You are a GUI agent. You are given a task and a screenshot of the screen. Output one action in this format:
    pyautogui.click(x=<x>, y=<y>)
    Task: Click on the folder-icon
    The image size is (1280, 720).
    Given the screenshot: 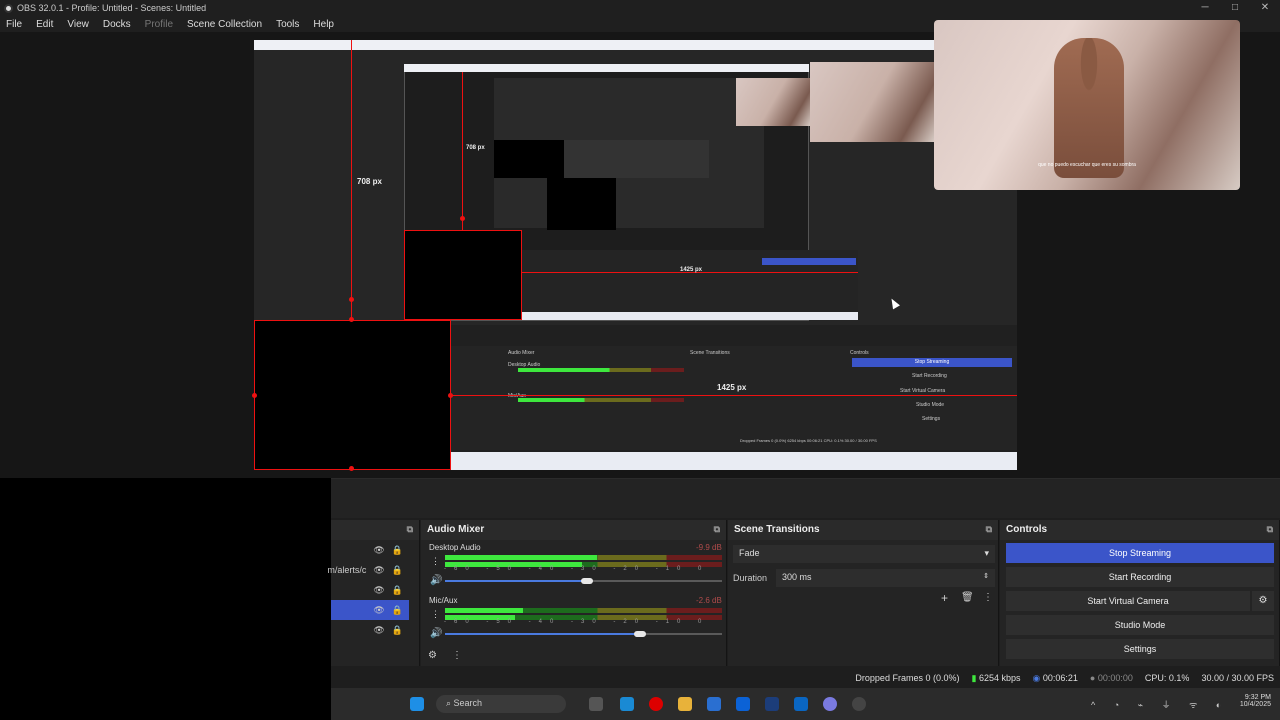 What is the action you would take?
    pyautogui.click(x=685, y=704)
    